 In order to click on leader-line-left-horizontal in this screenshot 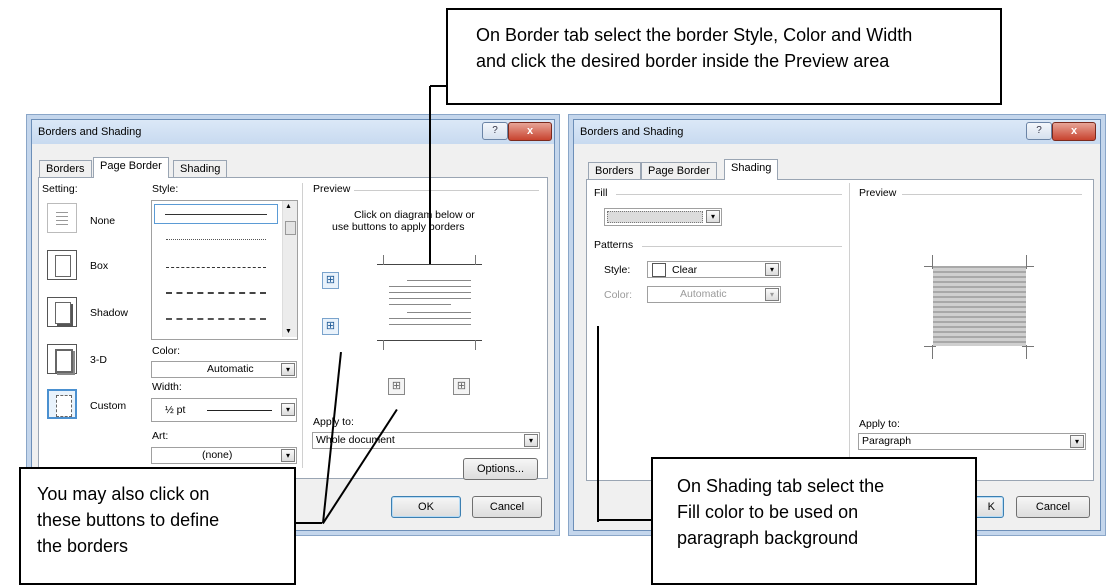, I will do `click(309, 523)`.